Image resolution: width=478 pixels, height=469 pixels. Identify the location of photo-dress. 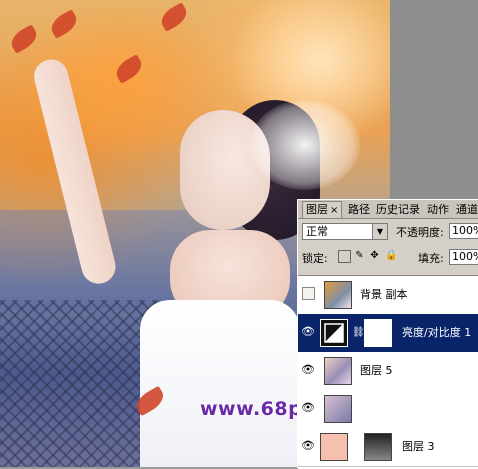
(220, 383).